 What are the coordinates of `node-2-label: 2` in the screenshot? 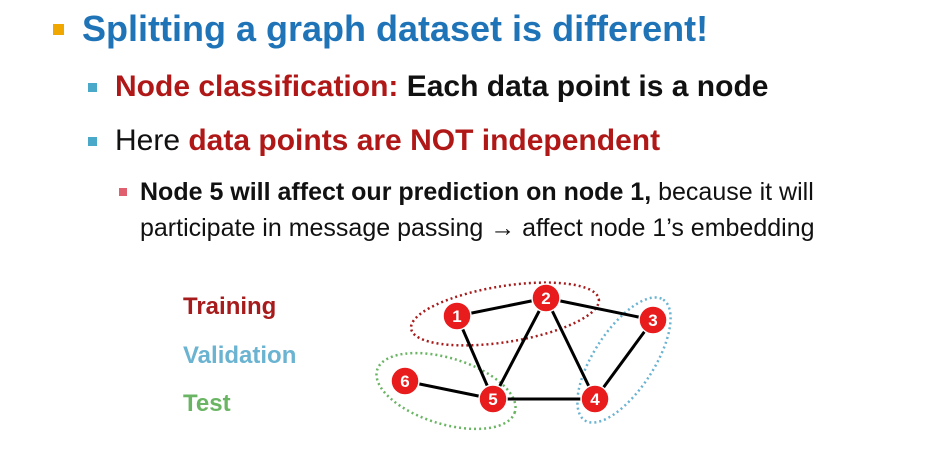 It's located at (545, 298).